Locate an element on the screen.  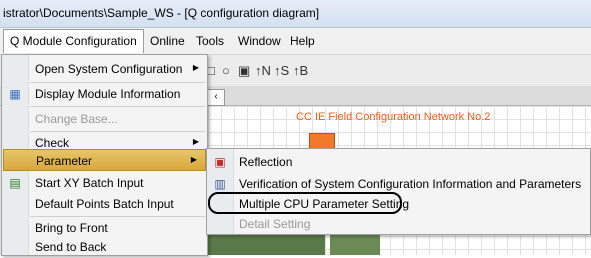
module-info-icon: ▦ is located at coordinates (15, 94).